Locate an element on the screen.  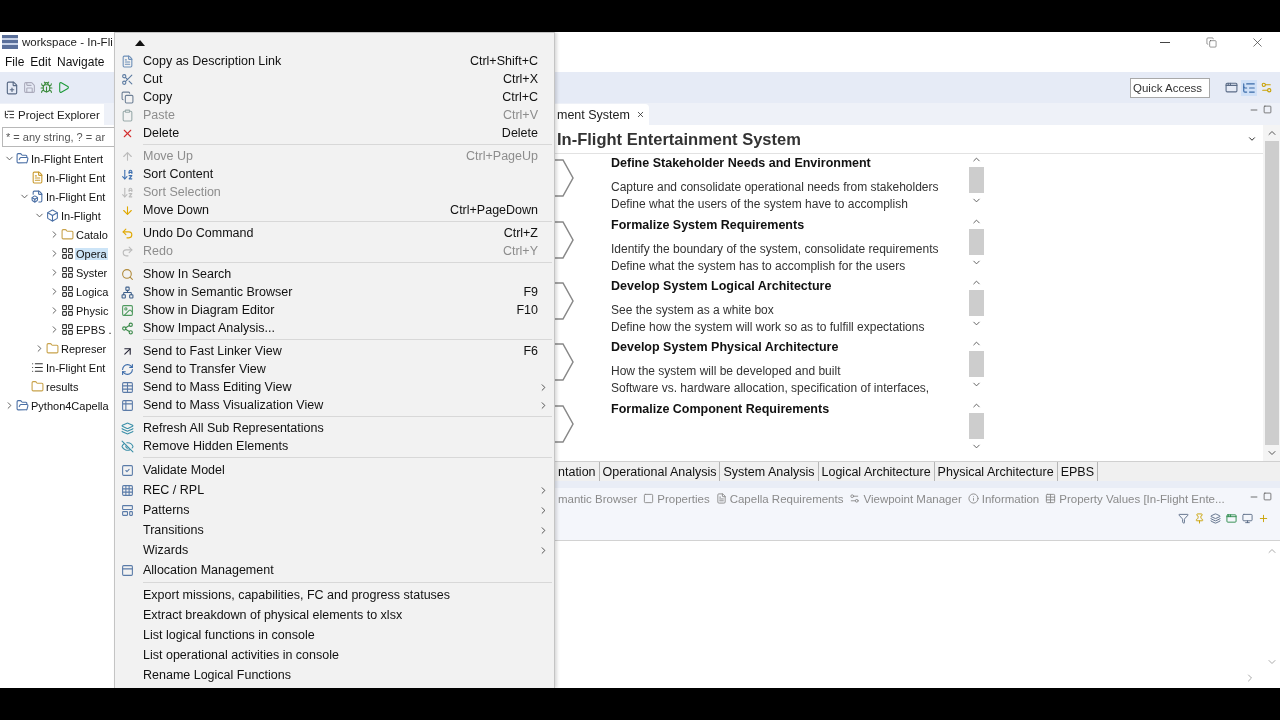
shortcut: Ctrl+X is located at coordinates (520, 79).